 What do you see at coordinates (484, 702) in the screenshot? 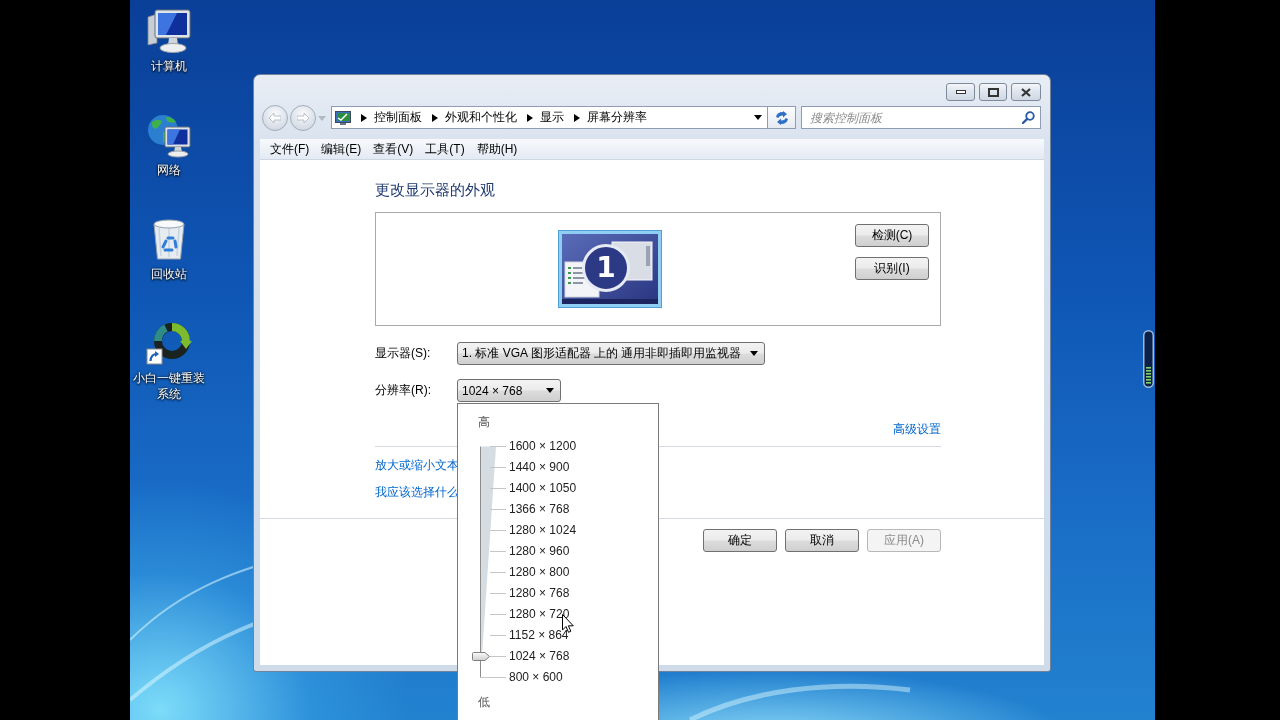
I see `low-label: 低` at bounding box center [484, 702].